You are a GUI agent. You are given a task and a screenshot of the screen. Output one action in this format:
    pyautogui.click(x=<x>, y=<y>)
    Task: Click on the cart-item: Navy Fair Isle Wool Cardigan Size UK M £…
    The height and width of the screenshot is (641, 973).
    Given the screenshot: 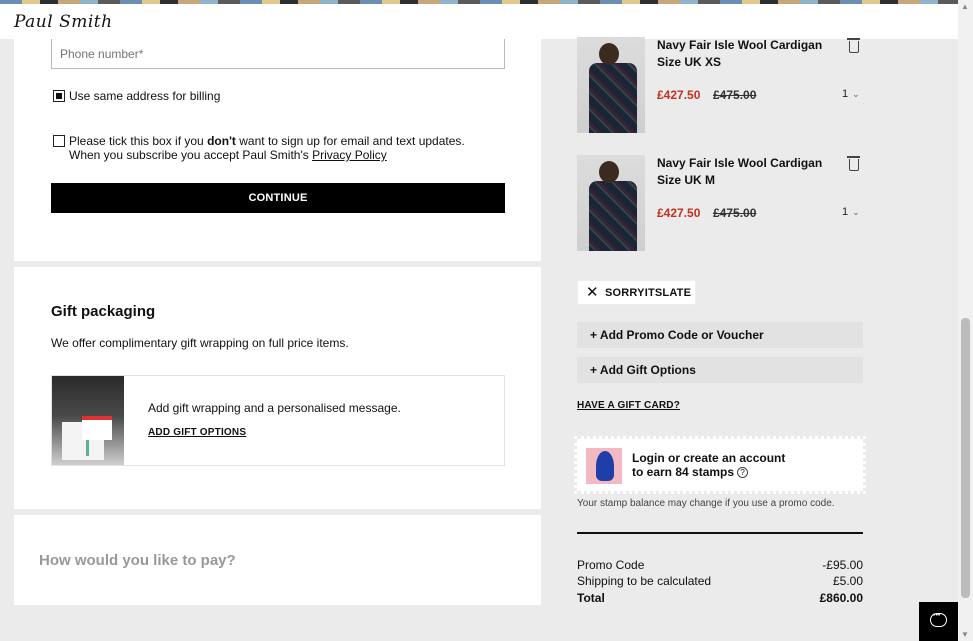 What is the action you would take?
    pyautogui.click(x=722, y=203)
    